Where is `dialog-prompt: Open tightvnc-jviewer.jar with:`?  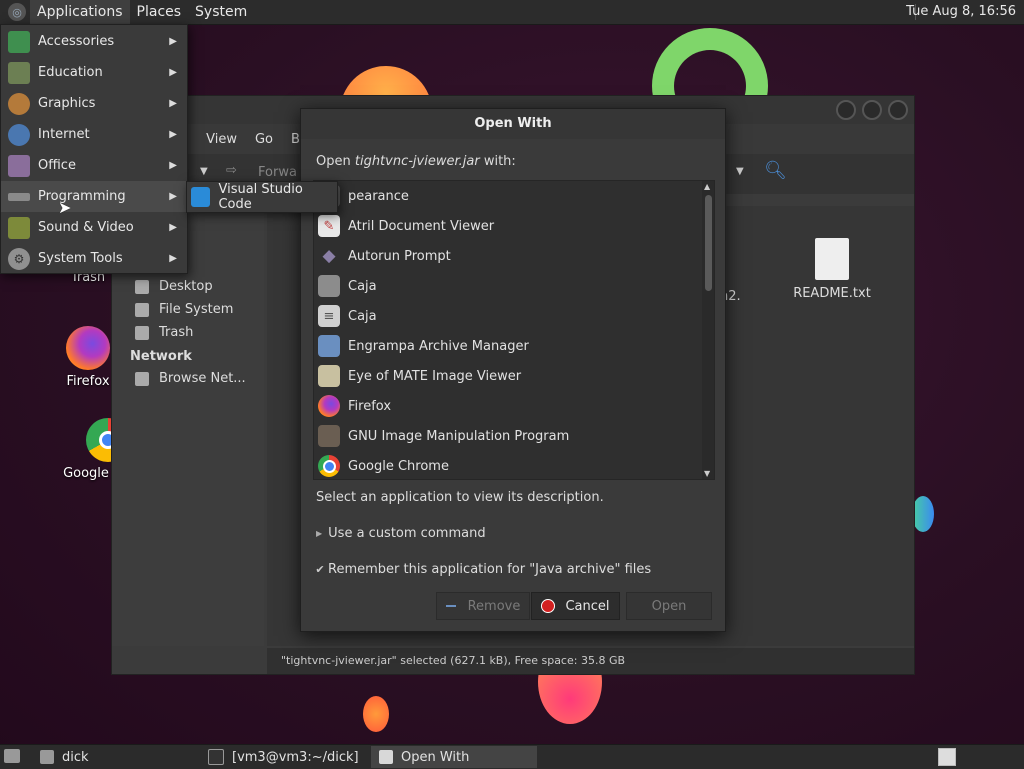
dialog-prompt: Open tightvnc-jviewer.jar with: is located at coordinates (416, 161).